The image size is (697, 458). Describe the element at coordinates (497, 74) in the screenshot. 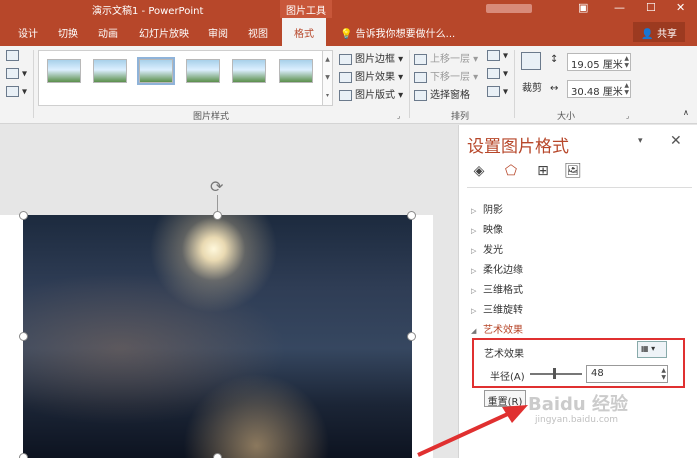

I see `group-icon: ▾` at that location.